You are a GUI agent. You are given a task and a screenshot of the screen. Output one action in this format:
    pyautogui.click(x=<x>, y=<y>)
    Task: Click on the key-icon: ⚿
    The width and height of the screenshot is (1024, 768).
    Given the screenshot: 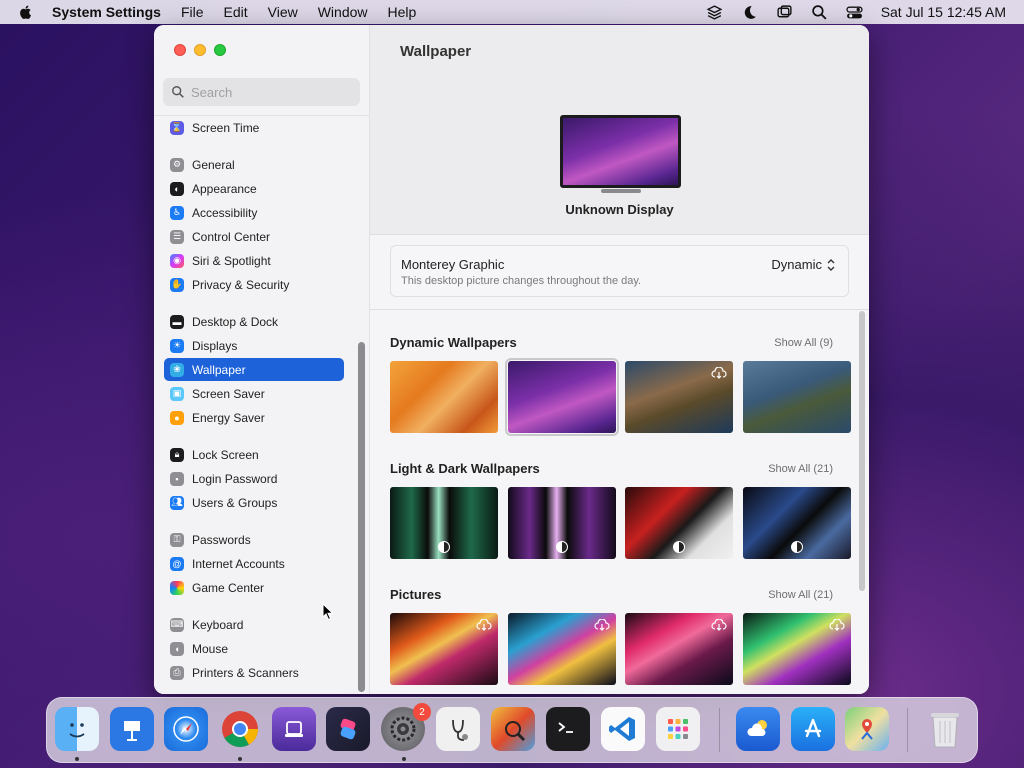 What is the action you would take?
    pyautogui.click(x=177, y=539)
    